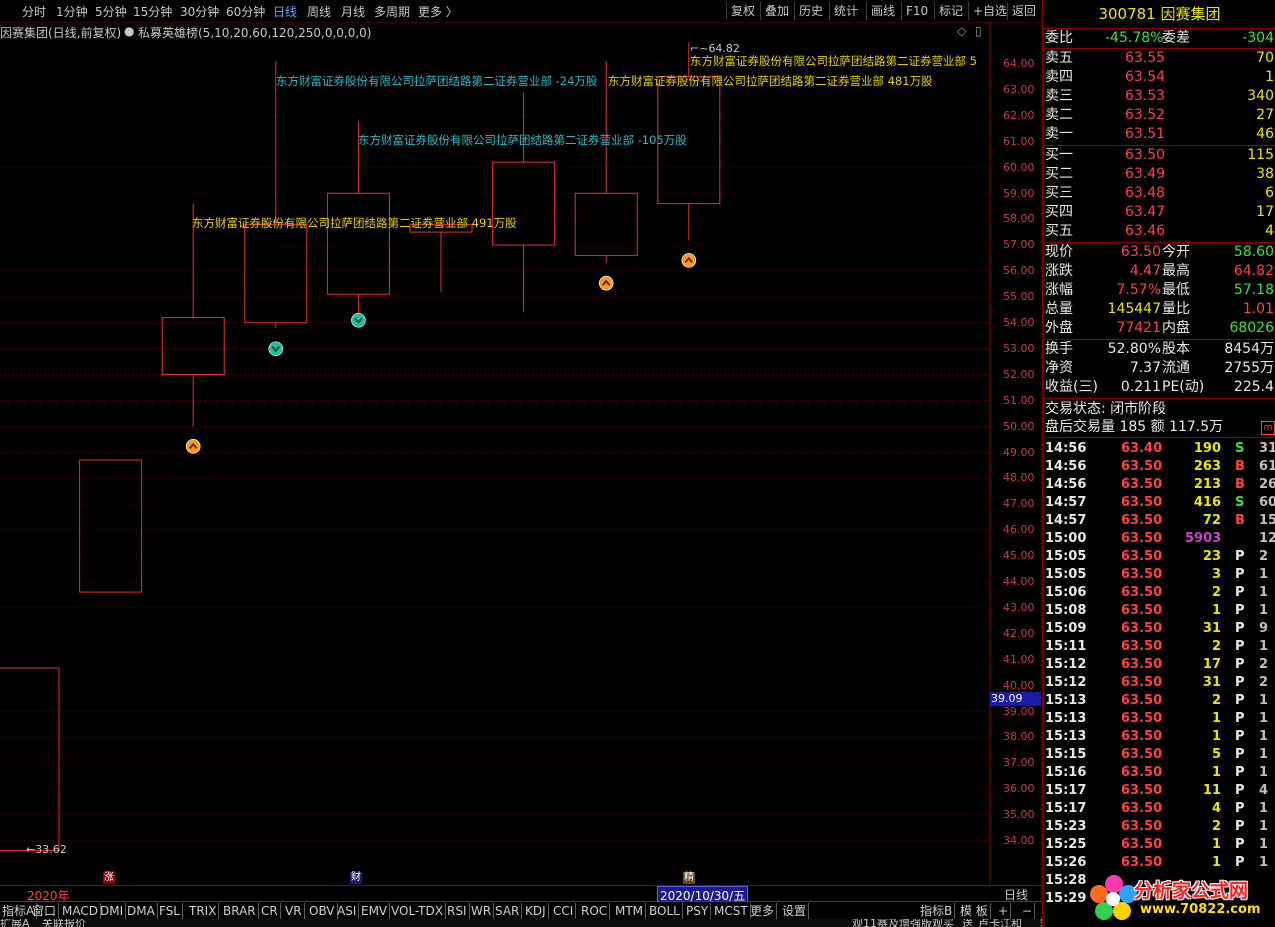  I want to click on status-item: 扩展A, so click(15, 923).